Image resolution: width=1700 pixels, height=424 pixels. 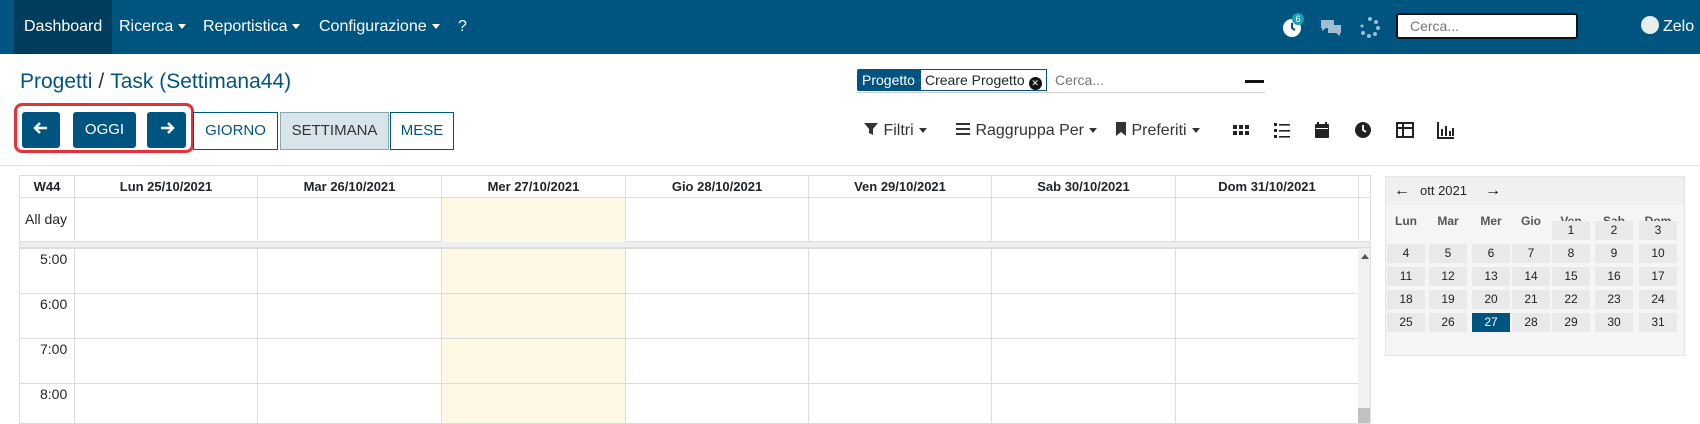 What do you see at coordinates (334, 131) in the screenshot?
I see `week-scale-button: SETTIMANA` at bounding box center [334, 131].